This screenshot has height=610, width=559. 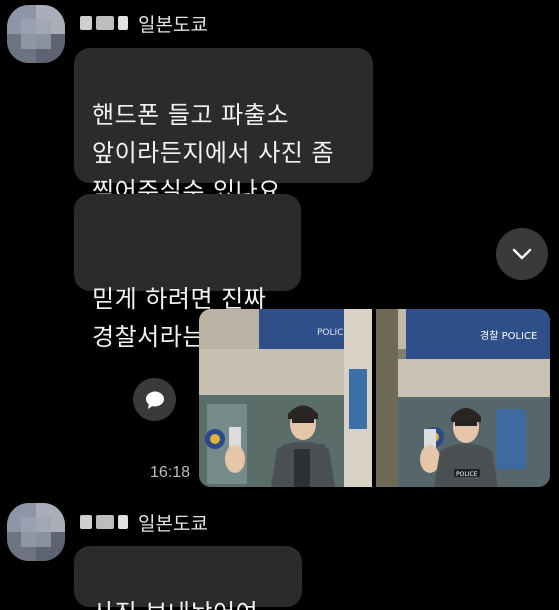 I want to click on police-station-photo: POLICE, so click(x=285, y=398).